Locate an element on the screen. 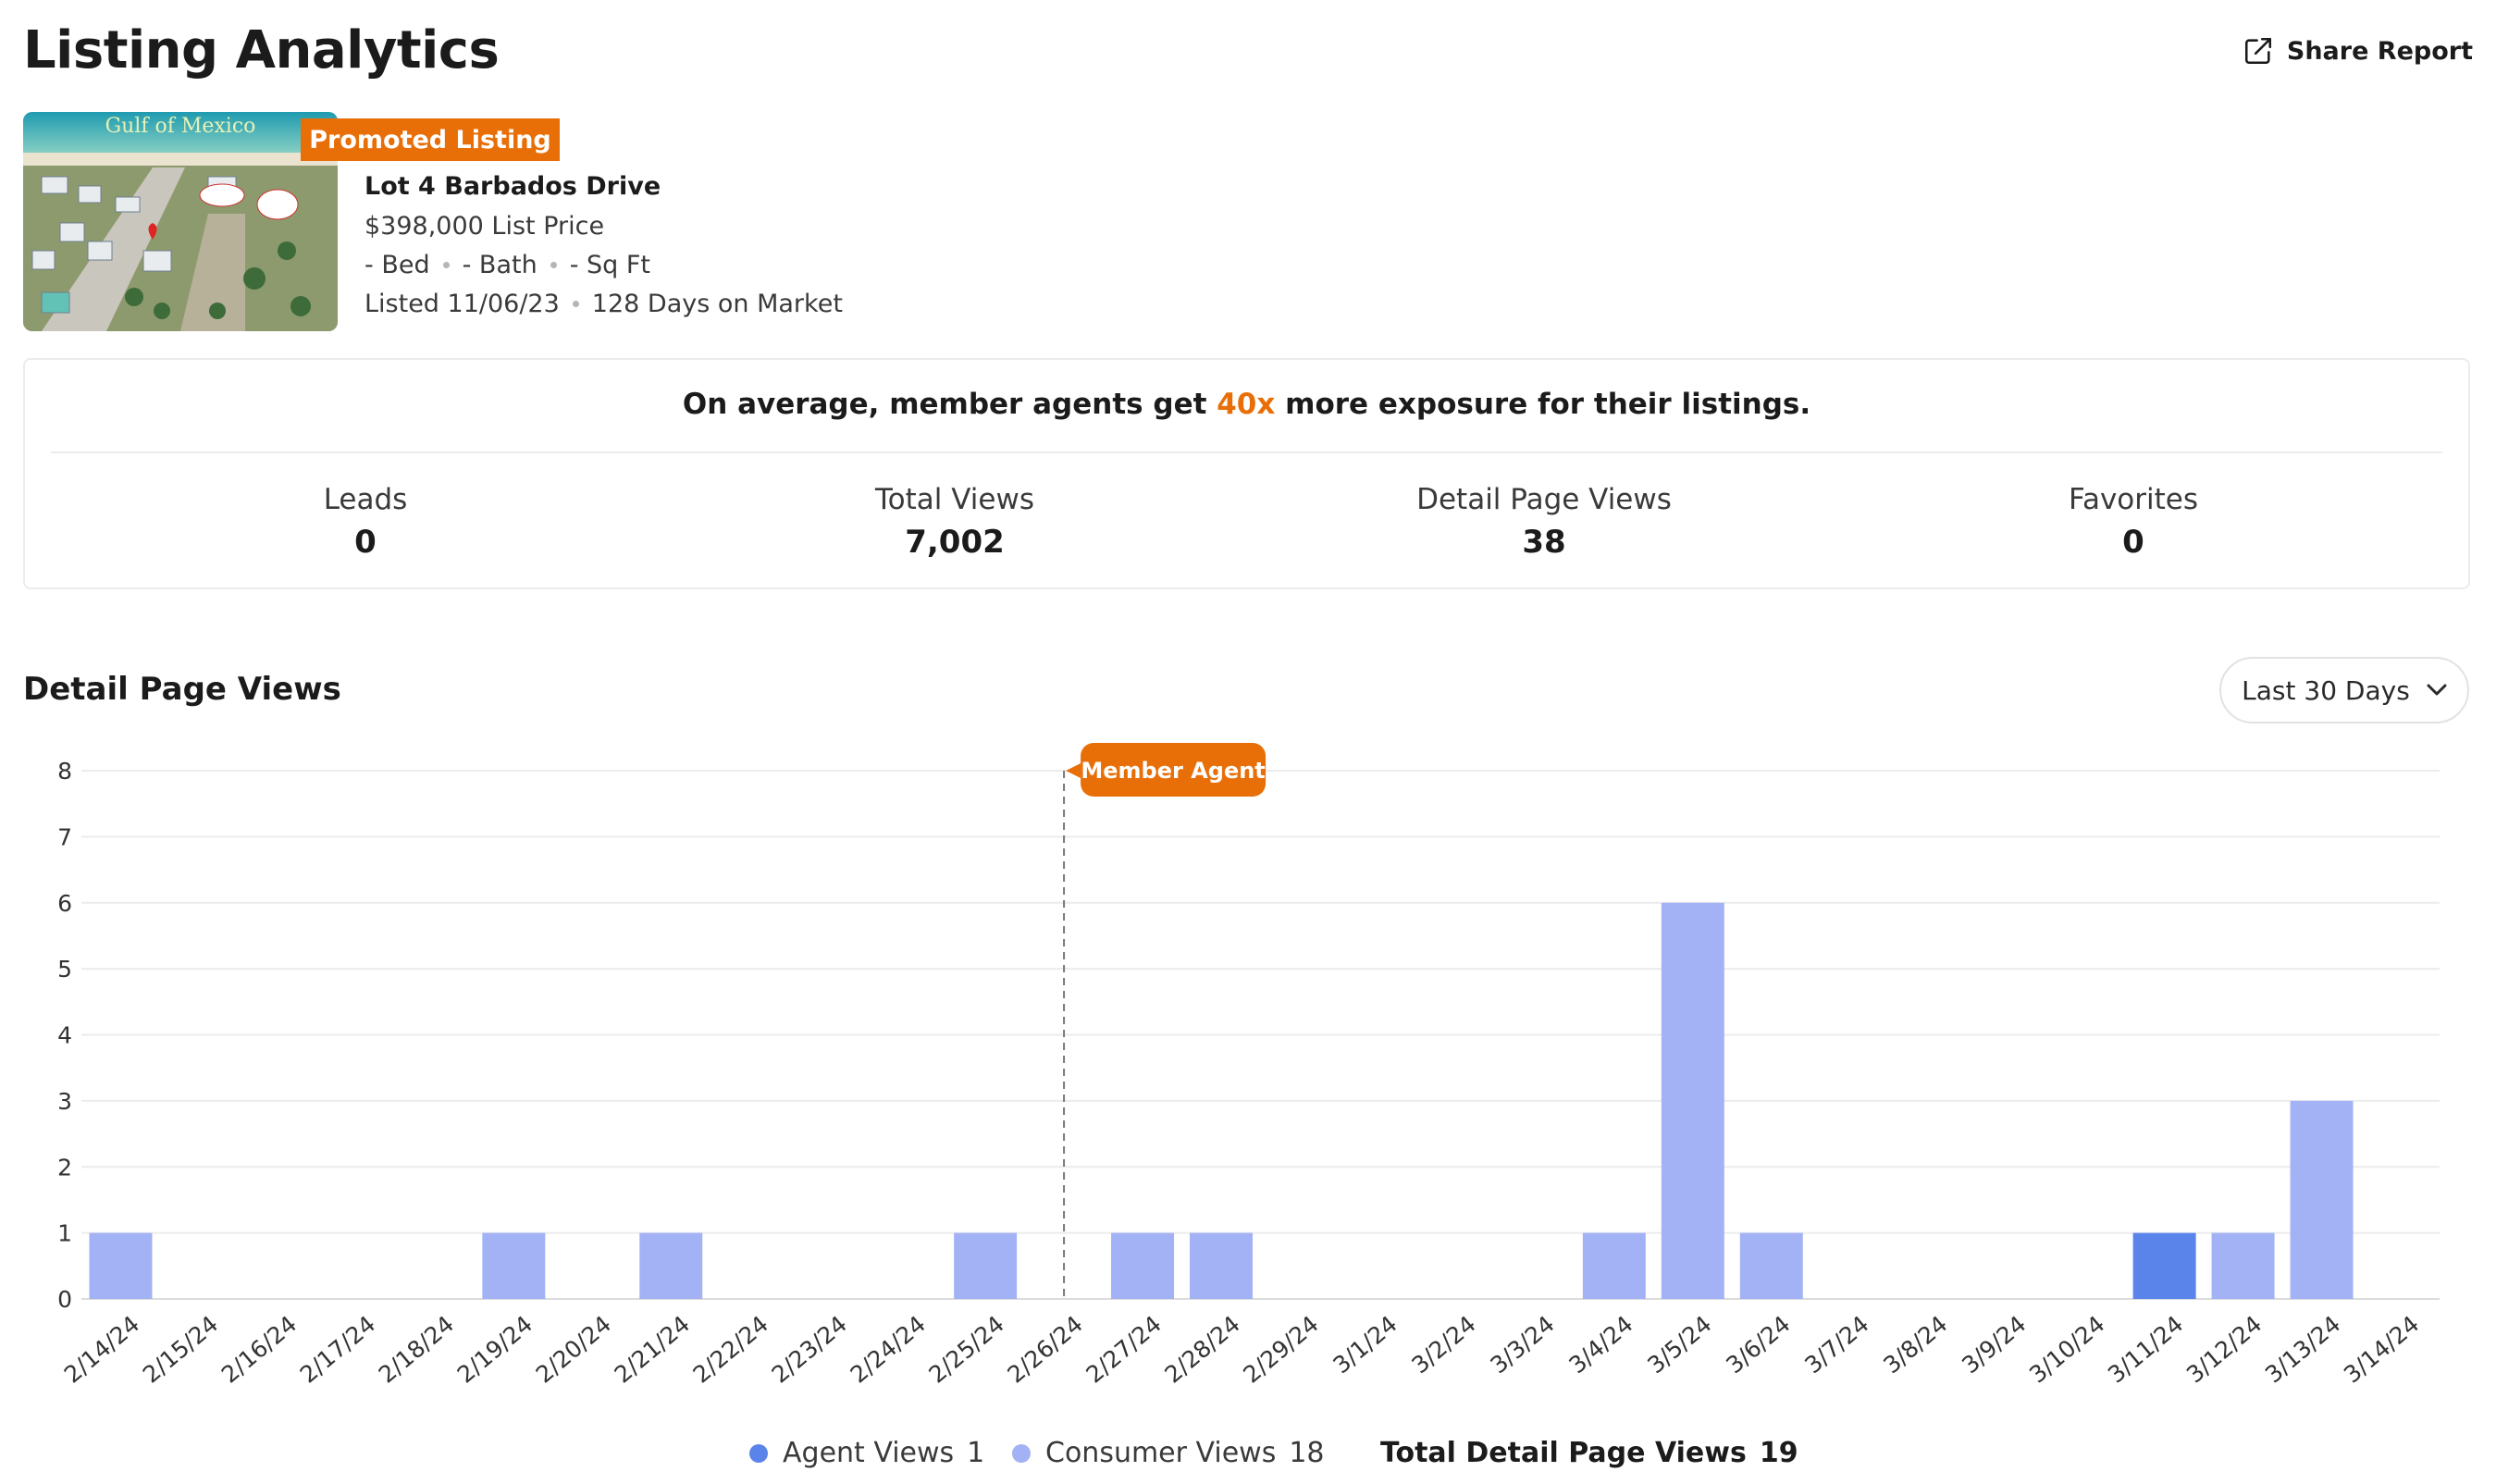  x-tick-label: 3/2/24 is located at coordinates (1443, 1345).